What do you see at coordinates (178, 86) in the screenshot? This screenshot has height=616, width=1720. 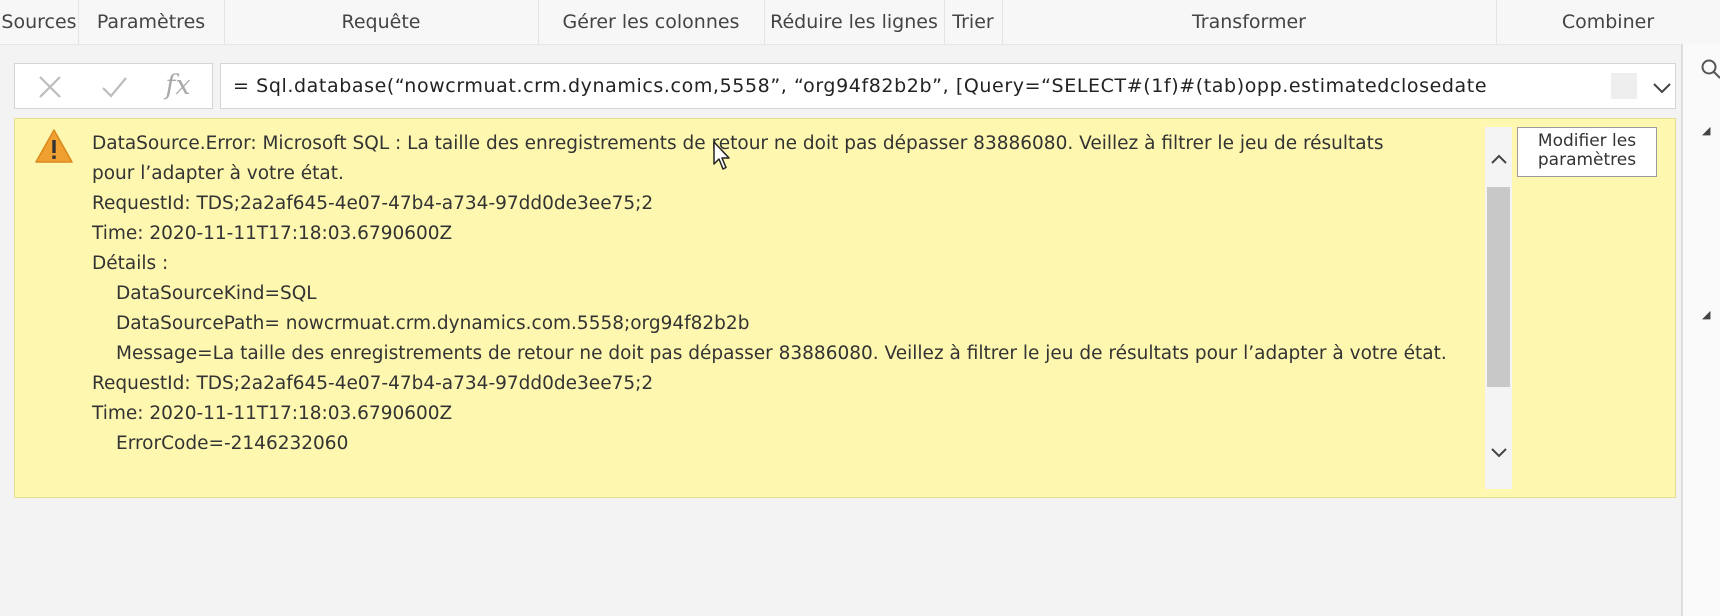 I see `fx-icon: fx` at bounding box center [178, 86].